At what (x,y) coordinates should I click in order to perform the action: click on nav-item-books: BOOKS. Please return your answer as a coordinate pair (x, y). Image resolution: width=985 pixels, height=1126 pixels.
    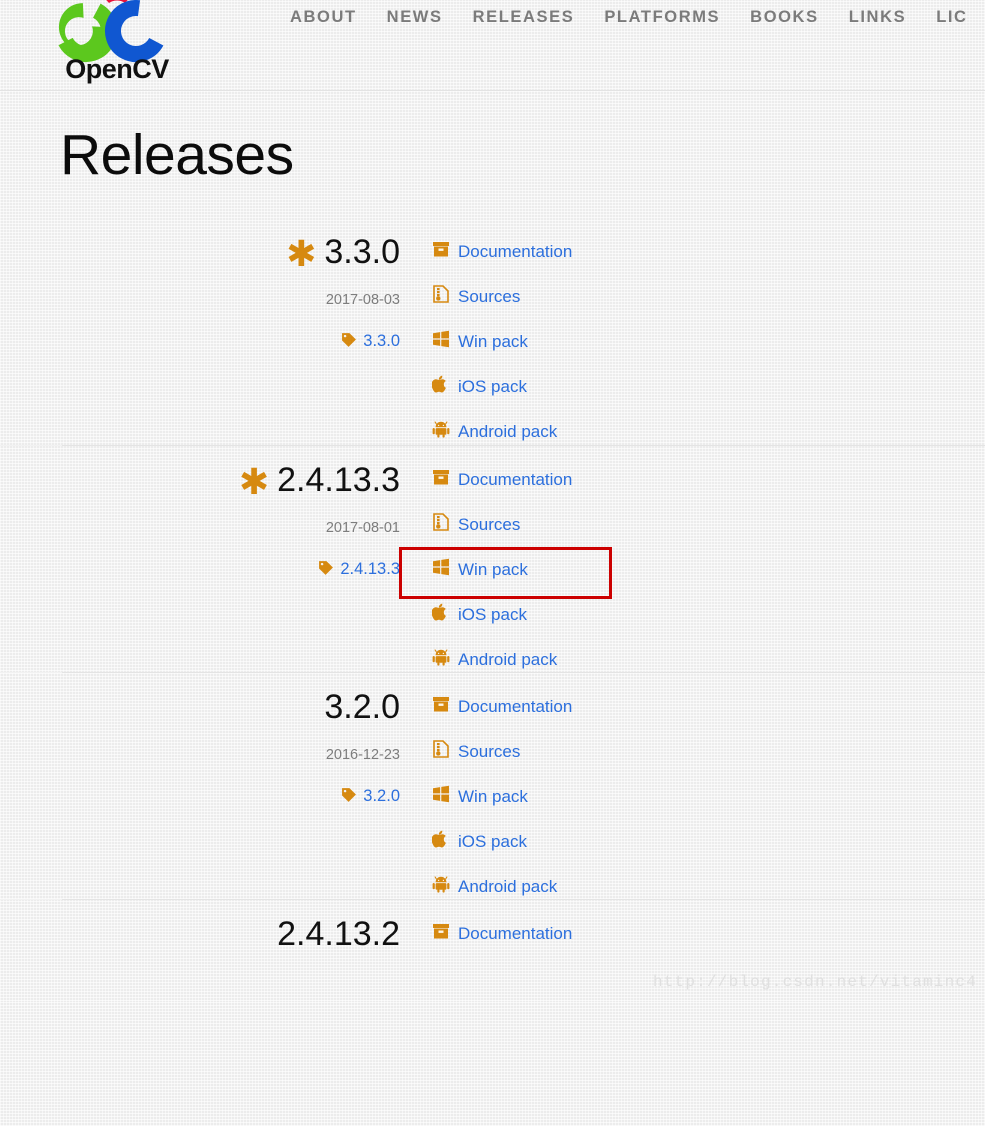
    Looking at the image, I should click on (784, 17).